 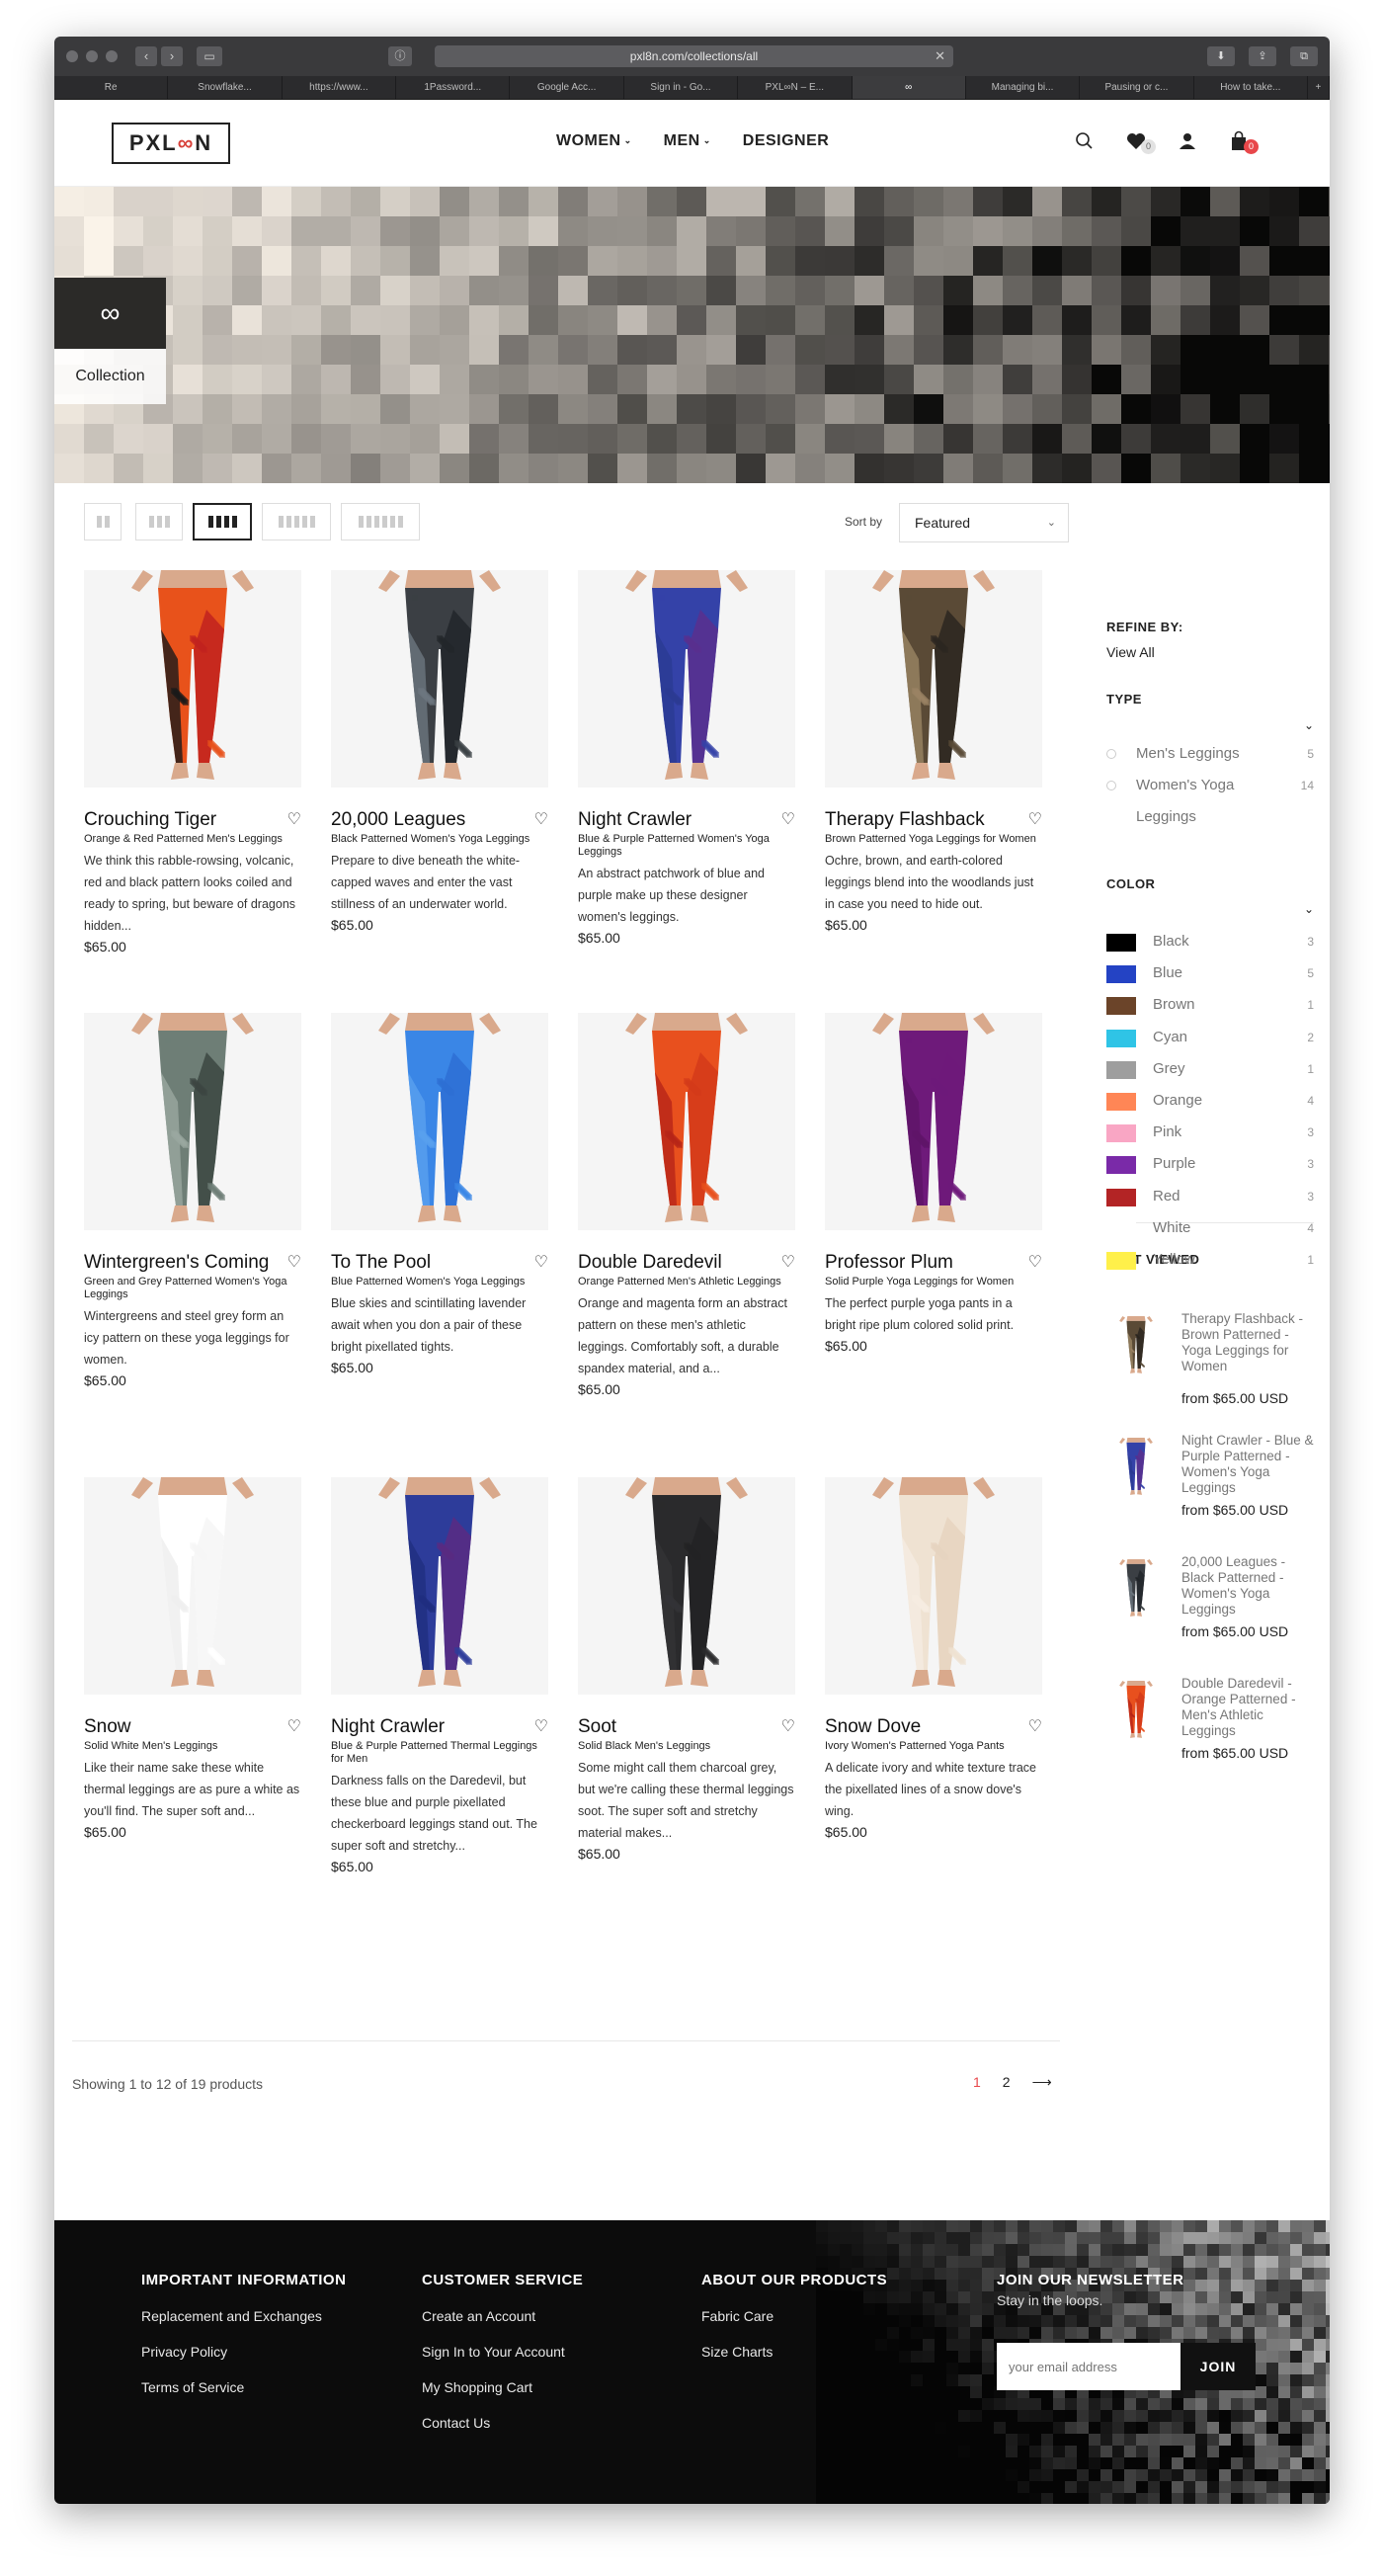 I want to click on page-1-link: 1, so click(x=977, y=2082).